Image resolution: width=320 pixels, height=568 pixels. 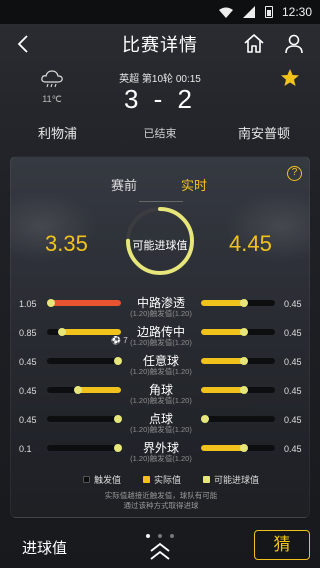 What do you see at coordinates (44, 547) in the screenshot?
I see `goal-value-tab: 进球值` at bounding box center [44, 547].